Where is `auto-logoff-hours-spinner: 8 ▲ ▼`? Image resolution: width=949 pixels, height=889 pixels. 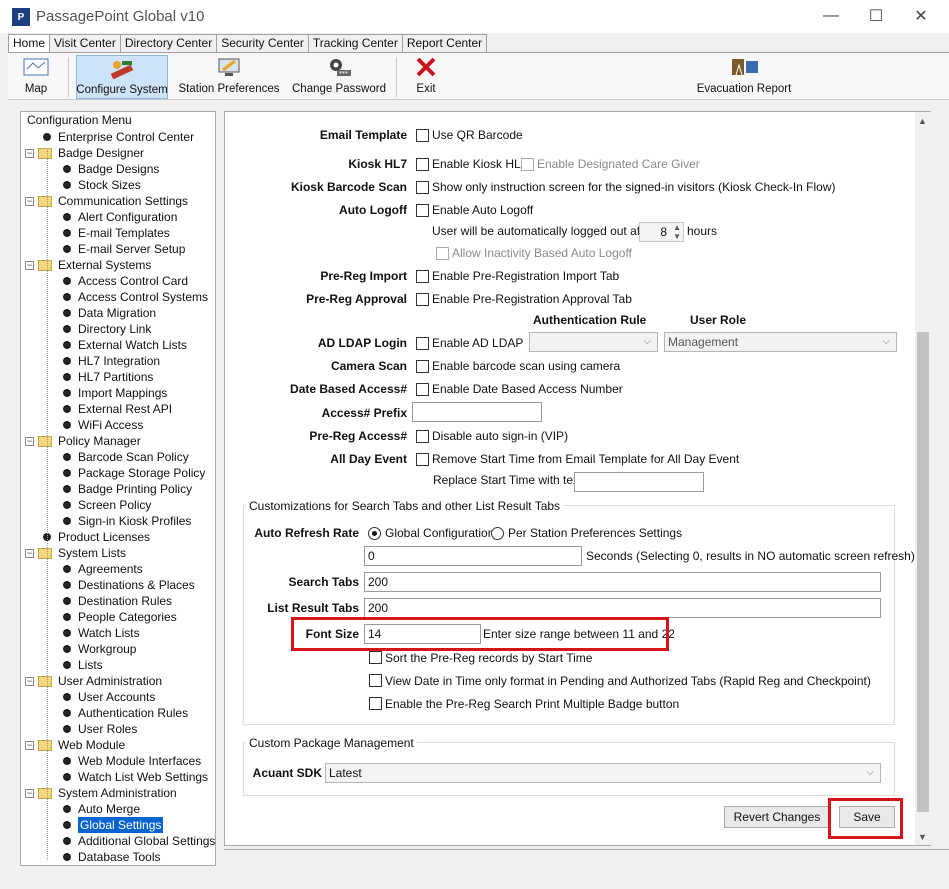 auto-logoff-hours-spinner: 8 ▲ ▼ is located at coordinates (661, 232).